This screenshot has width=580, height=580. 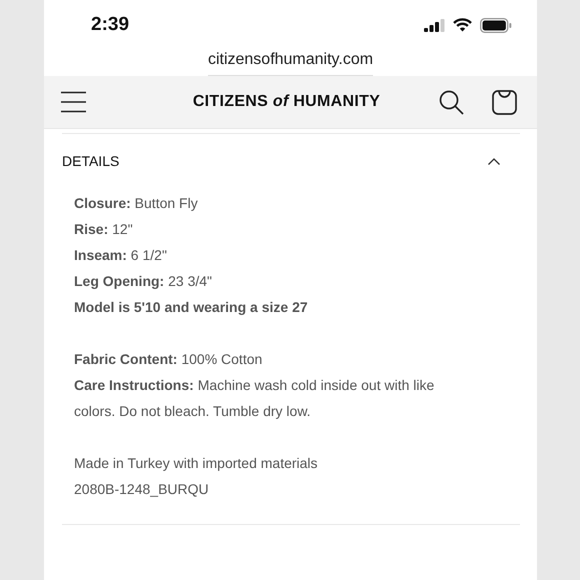 What do you see at coordinates (169, 359) in the screenshot?
I see `detail-text: Fabric Content: 100% Cotton` at bounding box center [169, 359].